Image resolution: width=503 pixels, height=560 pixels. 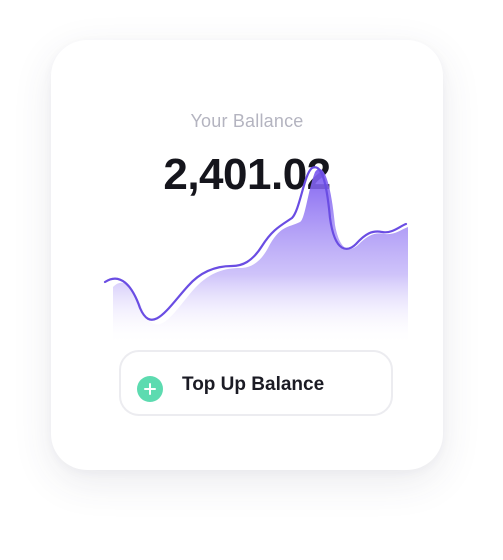 I want to click on top-up-label: Top Up Balance, so click(x=253, y=384).